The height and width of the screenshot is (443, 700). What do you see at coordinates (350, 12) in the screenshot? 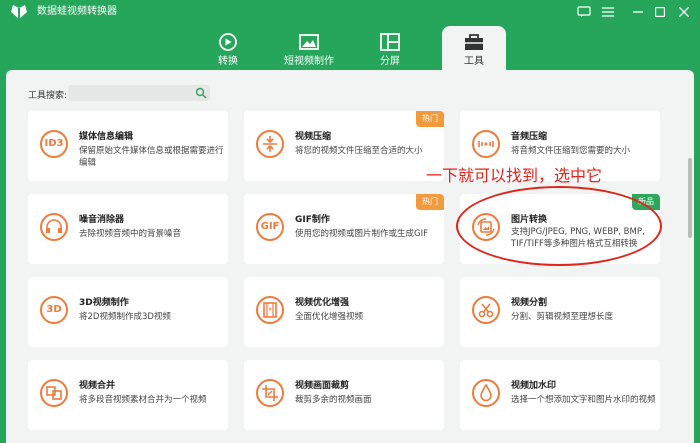
I see `title-bar: 数据蛙视频转换器` at bounding box center [350, 12].